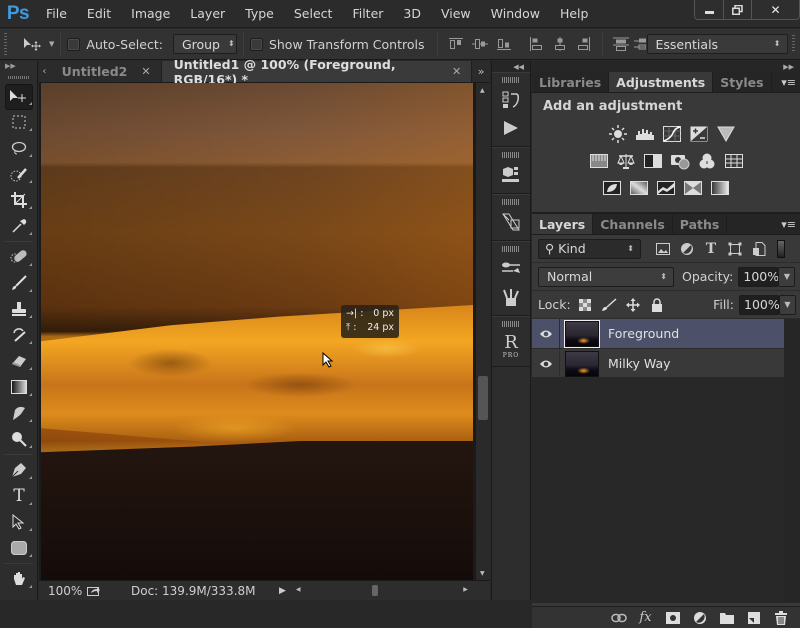 The image size is (800, 628). I want to click on scroll-up-icon: ▲, so click(482, 90).